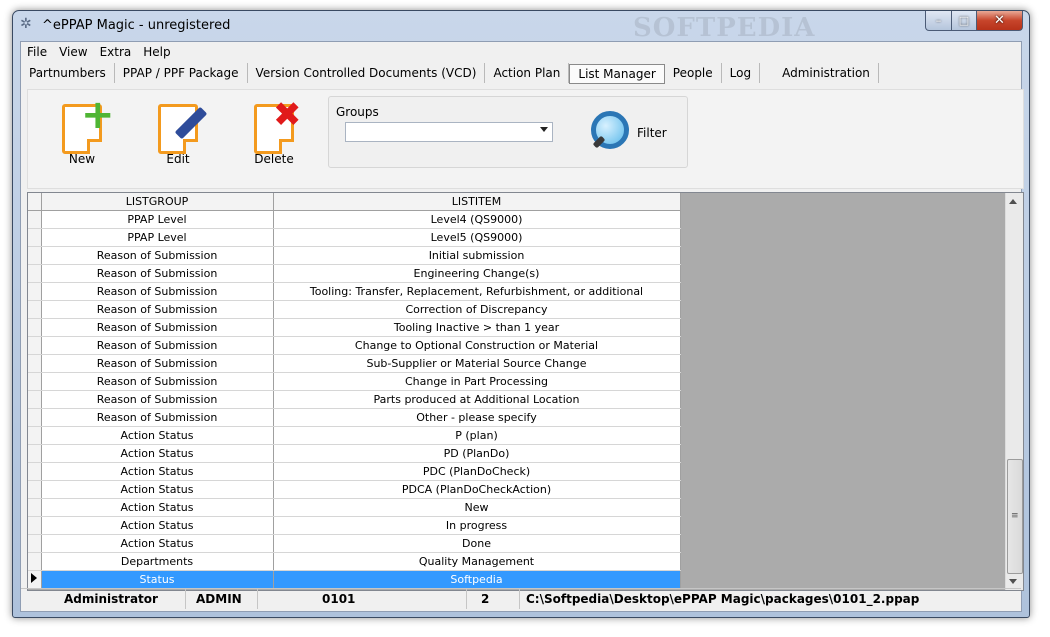  What do you see at coordinates (938, 21) in the screenshot?
I see `minimize-button: –` at bounding box center [938, 21].